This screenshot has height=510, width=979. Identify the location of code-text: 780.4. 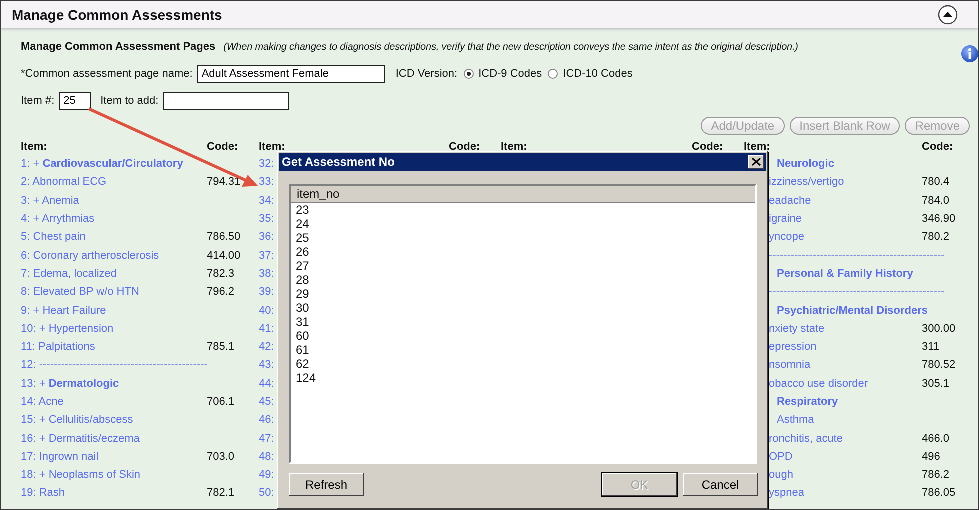
(936, 182).